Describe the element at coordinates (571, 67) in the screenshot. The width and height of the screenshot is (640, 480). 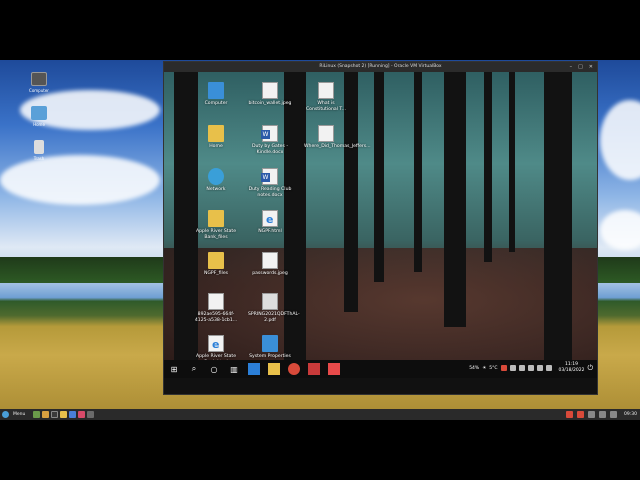
I see `minimize-icon: –` at that location.